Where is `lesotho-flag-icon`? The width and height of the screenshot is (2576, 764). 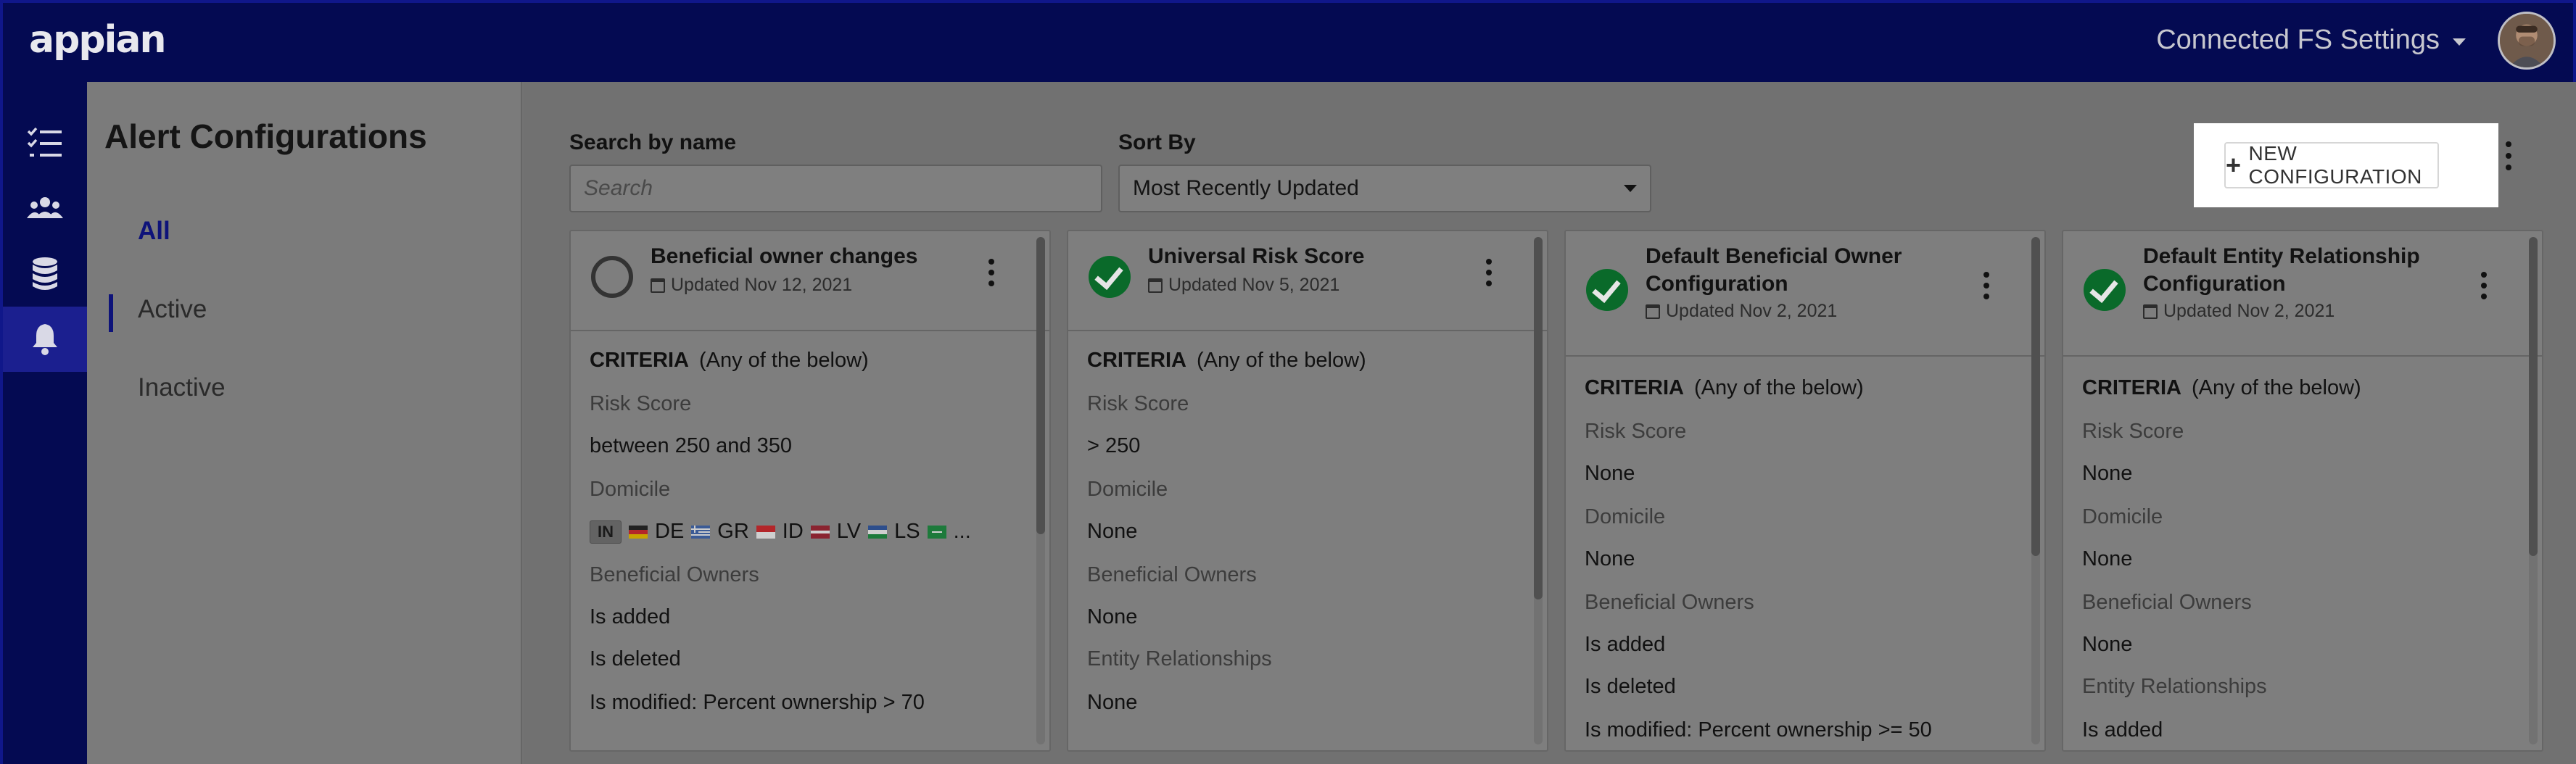
lesotho-flag-icon is located at coordinates (878, 532).